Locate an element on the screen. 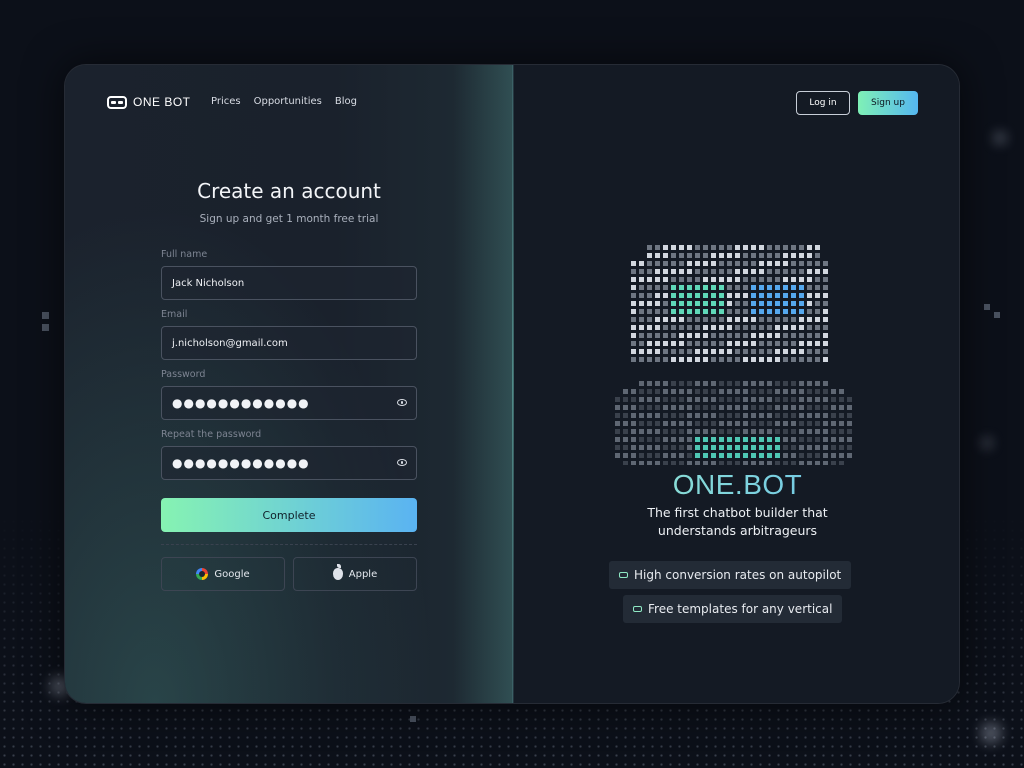  full-name-field: Jack Nicholson is located at coordinates (289, 283).